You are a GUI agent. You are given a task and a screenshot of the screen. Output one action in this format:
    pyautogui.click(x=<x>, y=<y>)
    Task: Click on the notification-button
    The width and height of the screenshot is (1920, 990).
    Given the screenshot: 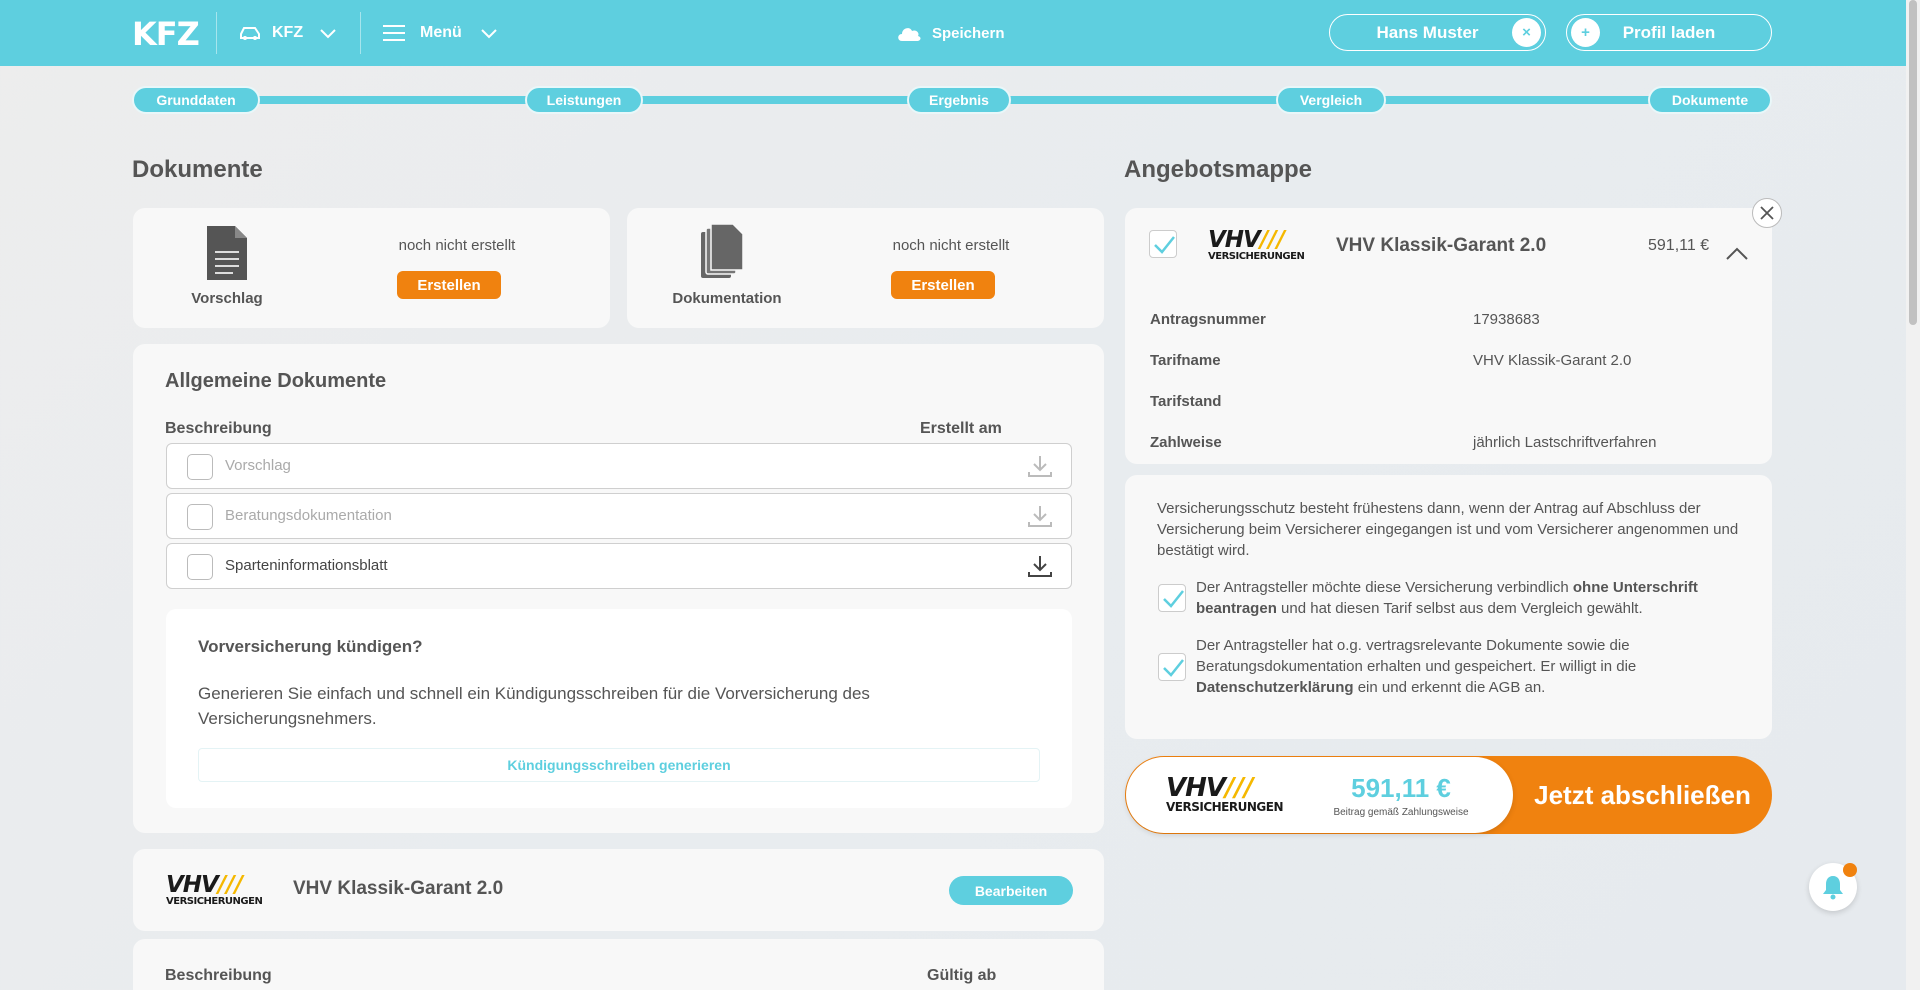 What is the action you would take?
    pyautogui.click(x=1833, y=887)
    